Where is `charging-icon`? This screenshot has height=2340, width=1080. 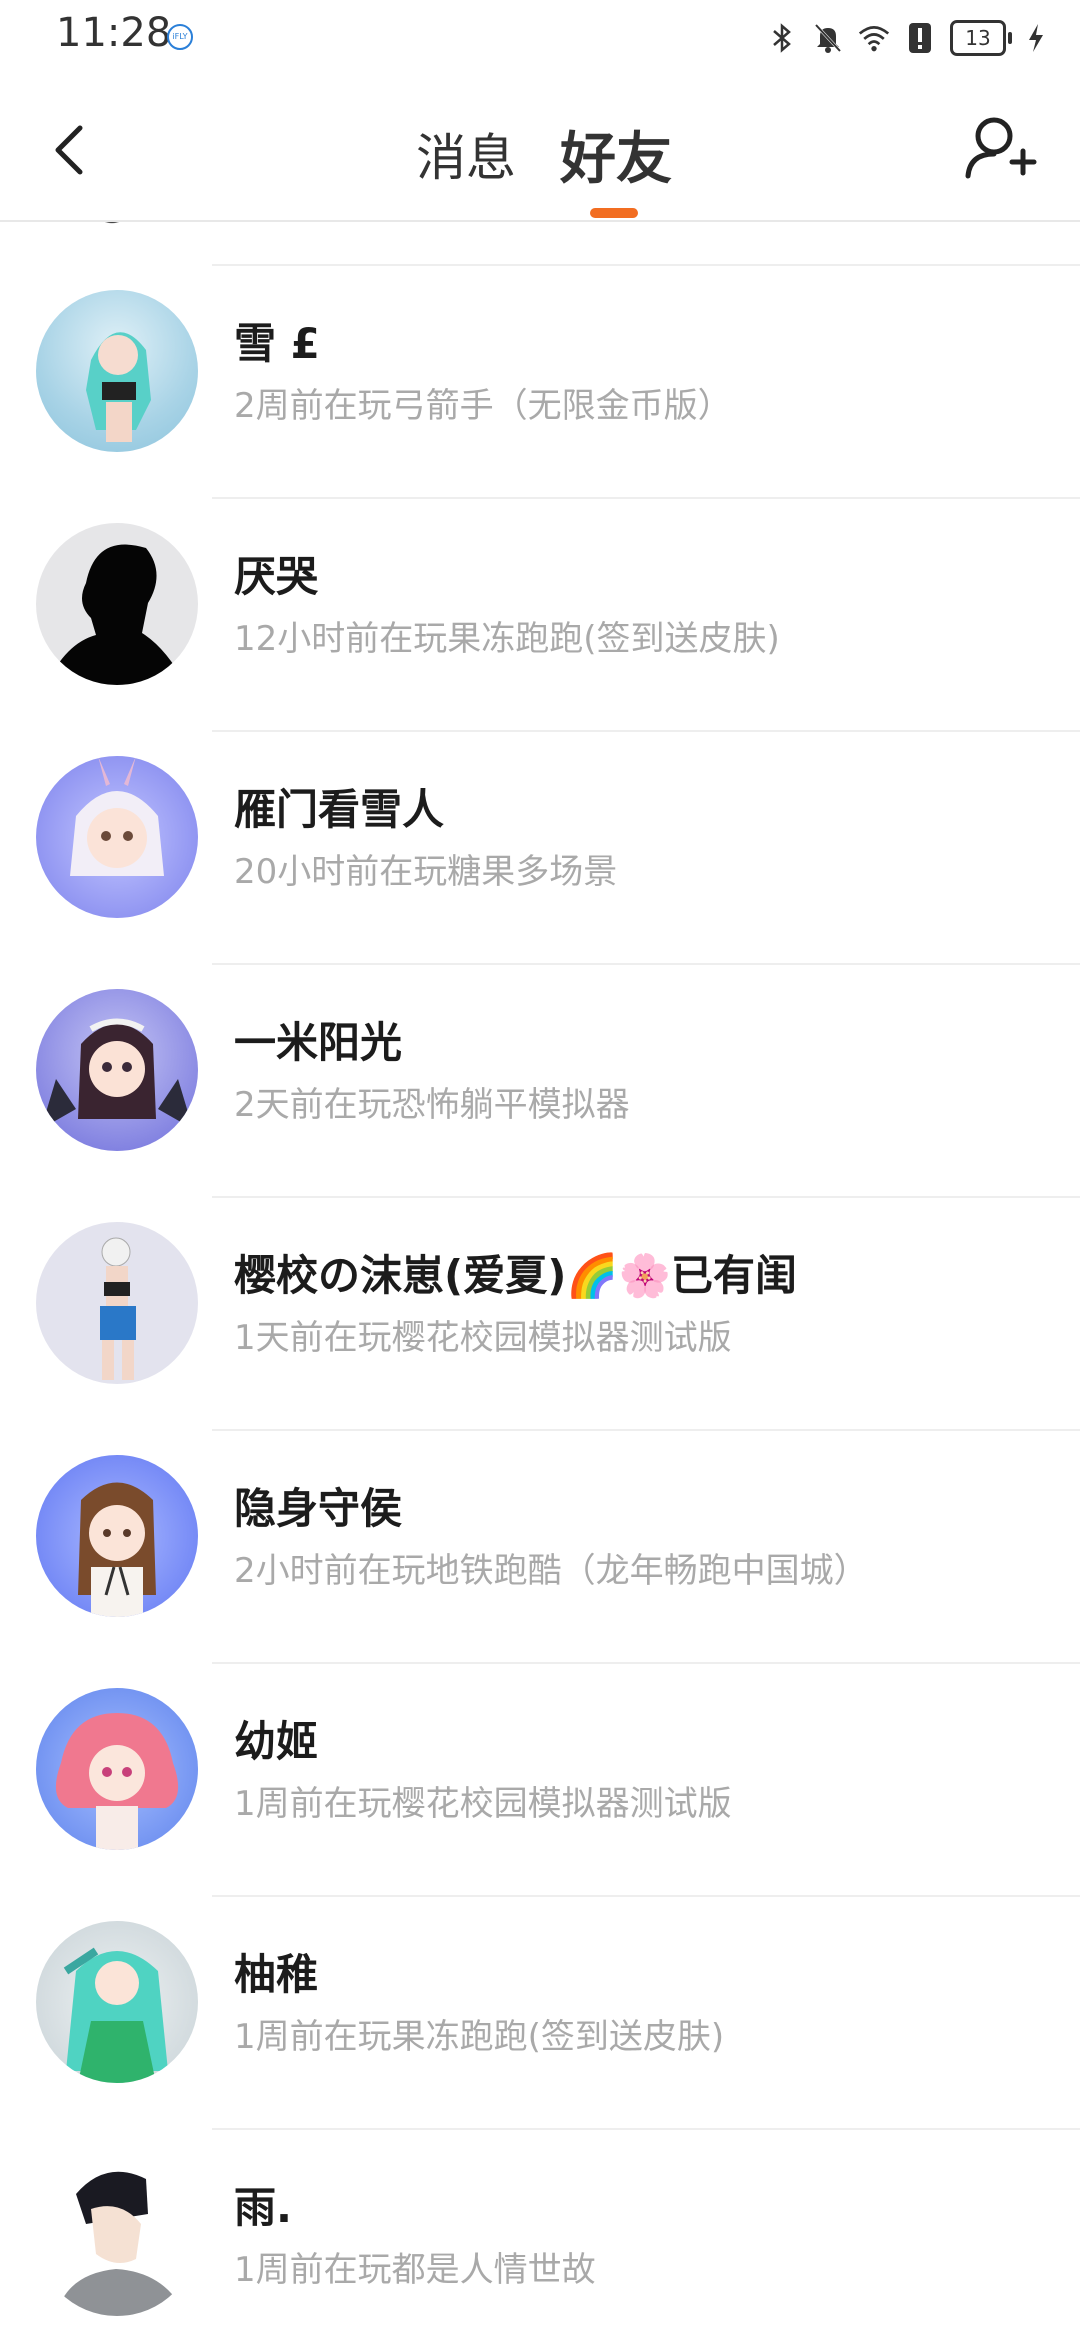 charging-icon is located at coordinates (1036, 38).